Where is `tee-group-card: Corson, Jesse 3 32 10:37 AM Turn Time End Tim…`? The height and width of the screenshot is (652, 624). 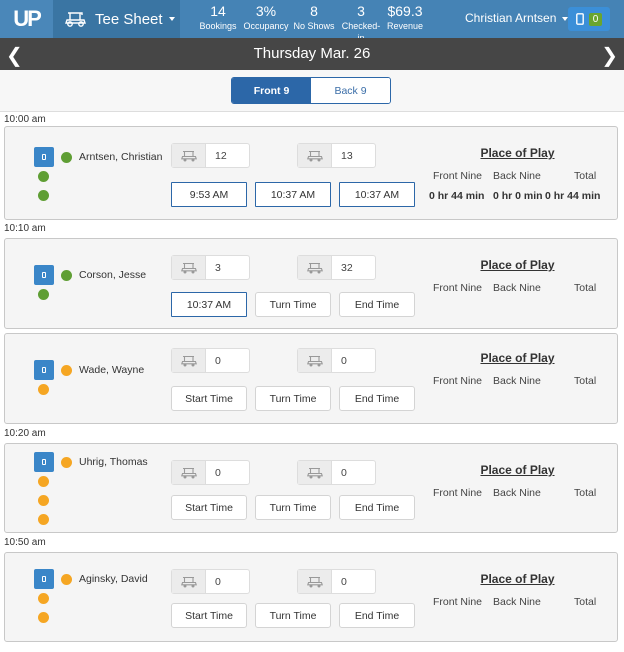
tee-group-card: Corson, Jesse 3 32 10:37 AM Turn Time End Tim… is located at coordinates (311, 283).